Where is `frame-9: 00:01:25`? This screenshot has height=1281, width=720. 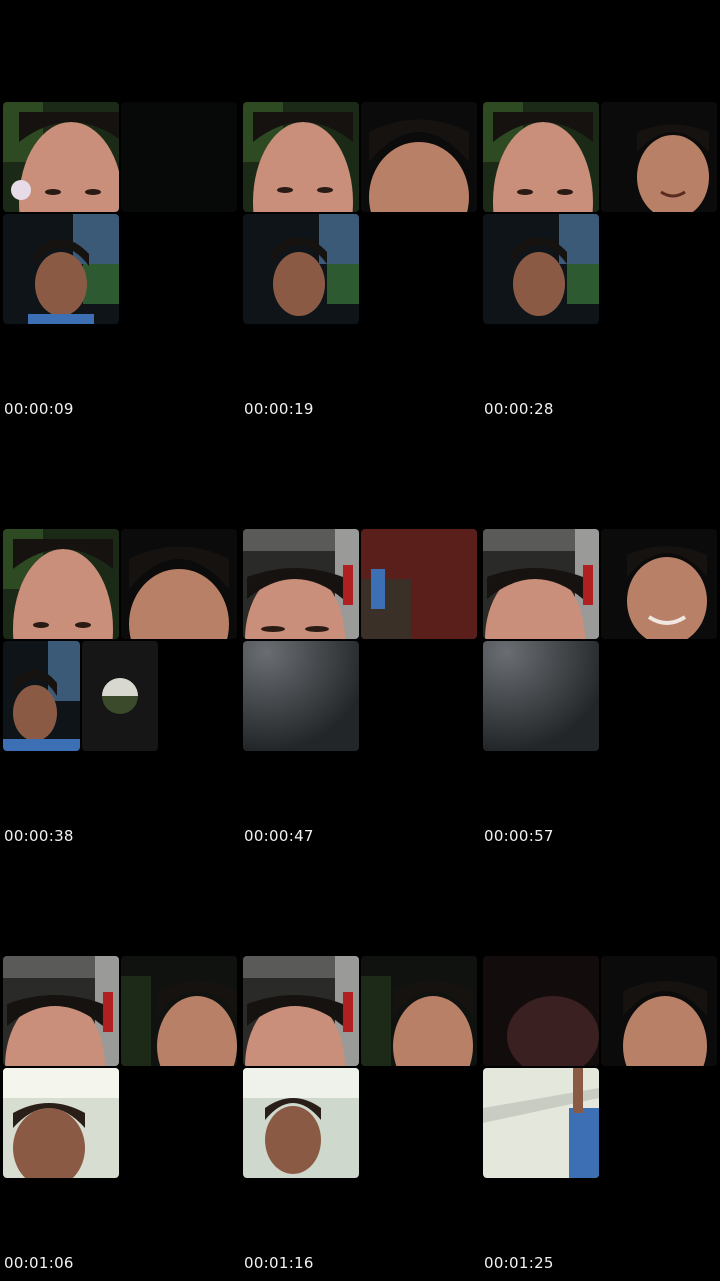
frame-9: 00:01:25 is located at coordinates (600, 1067).